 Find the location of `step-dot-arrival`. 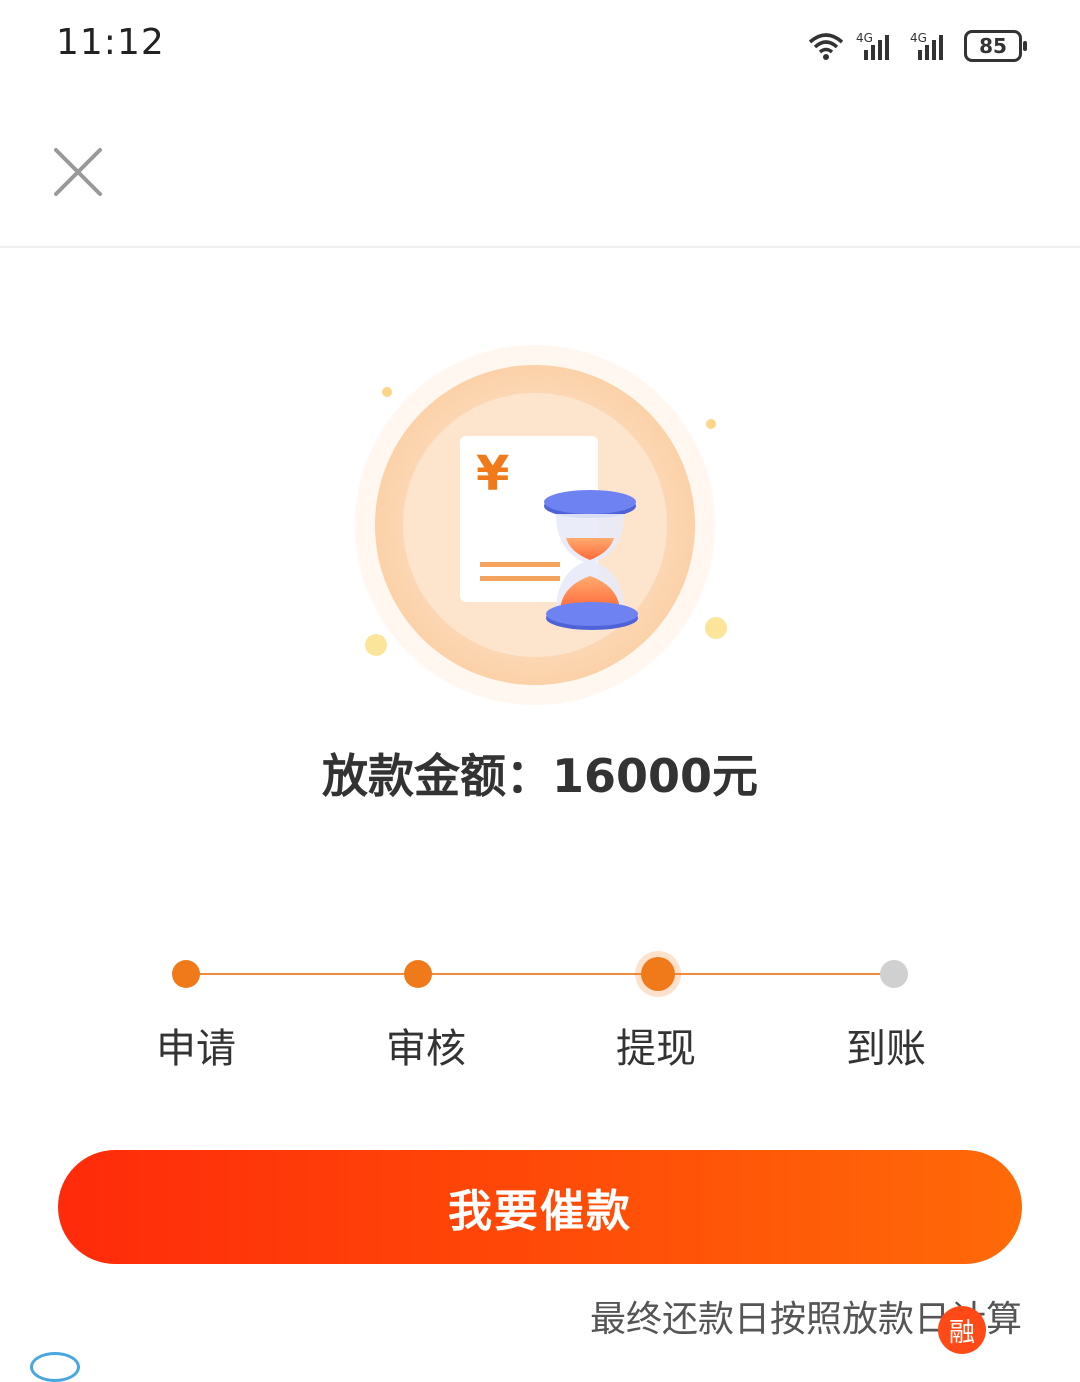

step-dot-arrival is located at coordinates (894, 974).